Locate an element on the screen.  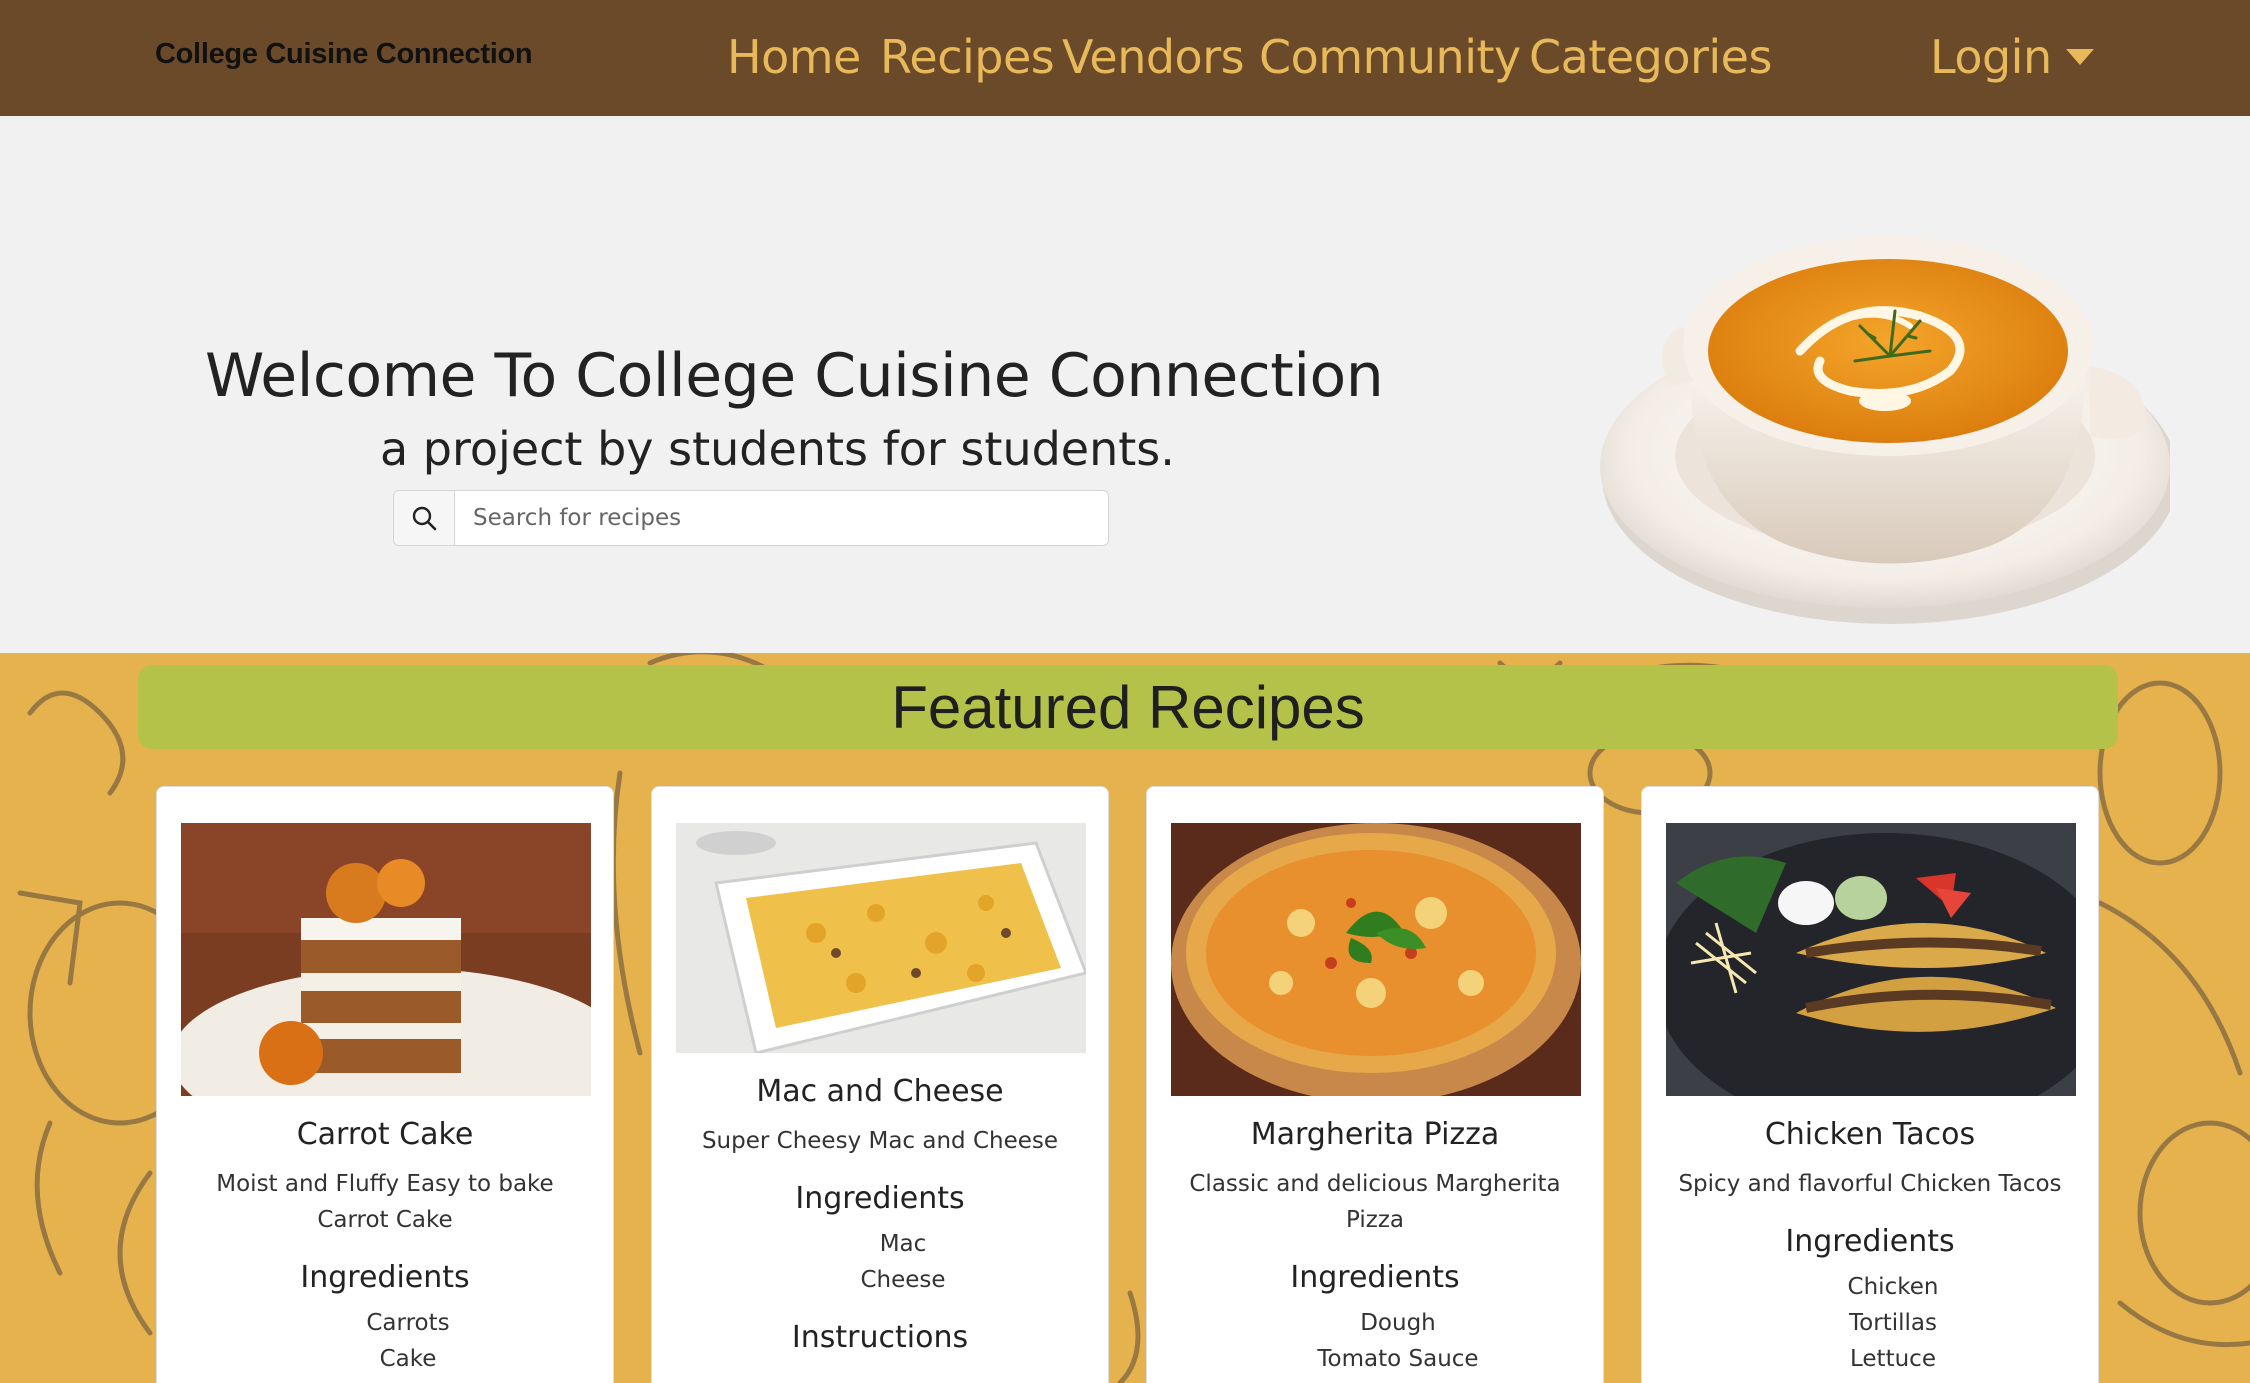
search-input is located at coordinates (781, 518).